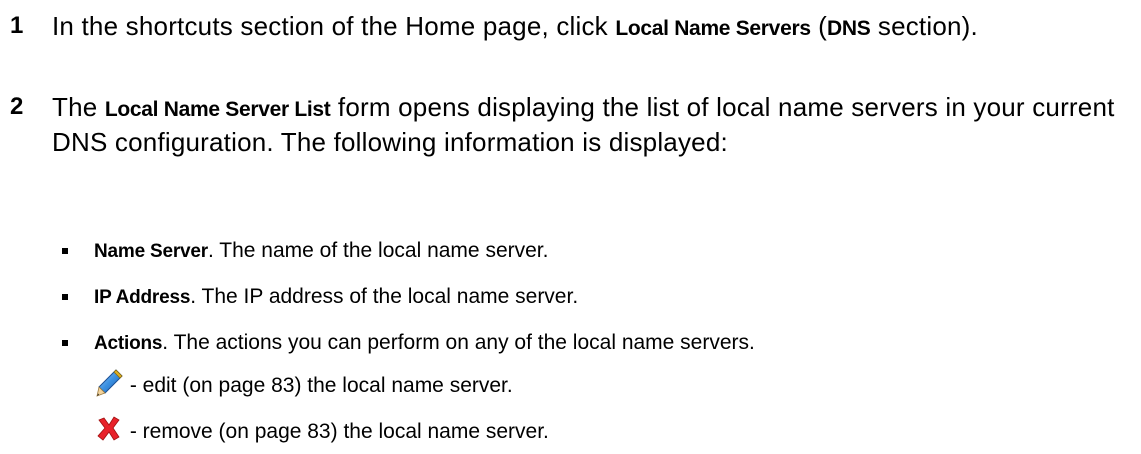 The height and width of the screenshot is (454, 1141). I want to click on ui-term: Local Name Servers, so click(713, 28).